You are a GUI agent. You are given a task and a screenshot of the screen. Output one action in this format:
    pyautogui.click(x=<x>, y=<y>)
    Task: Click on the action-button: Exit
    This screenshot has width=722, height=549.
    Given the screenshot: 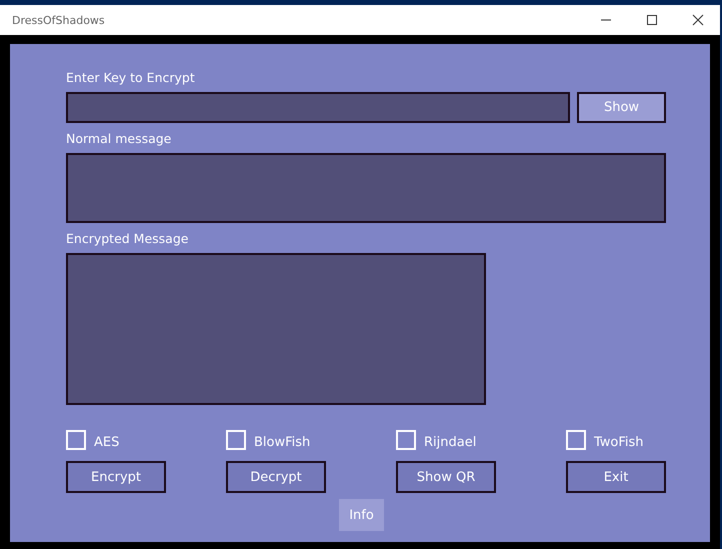 What is the action you would take?
    pyautogui.click(x=616, y=477)
    